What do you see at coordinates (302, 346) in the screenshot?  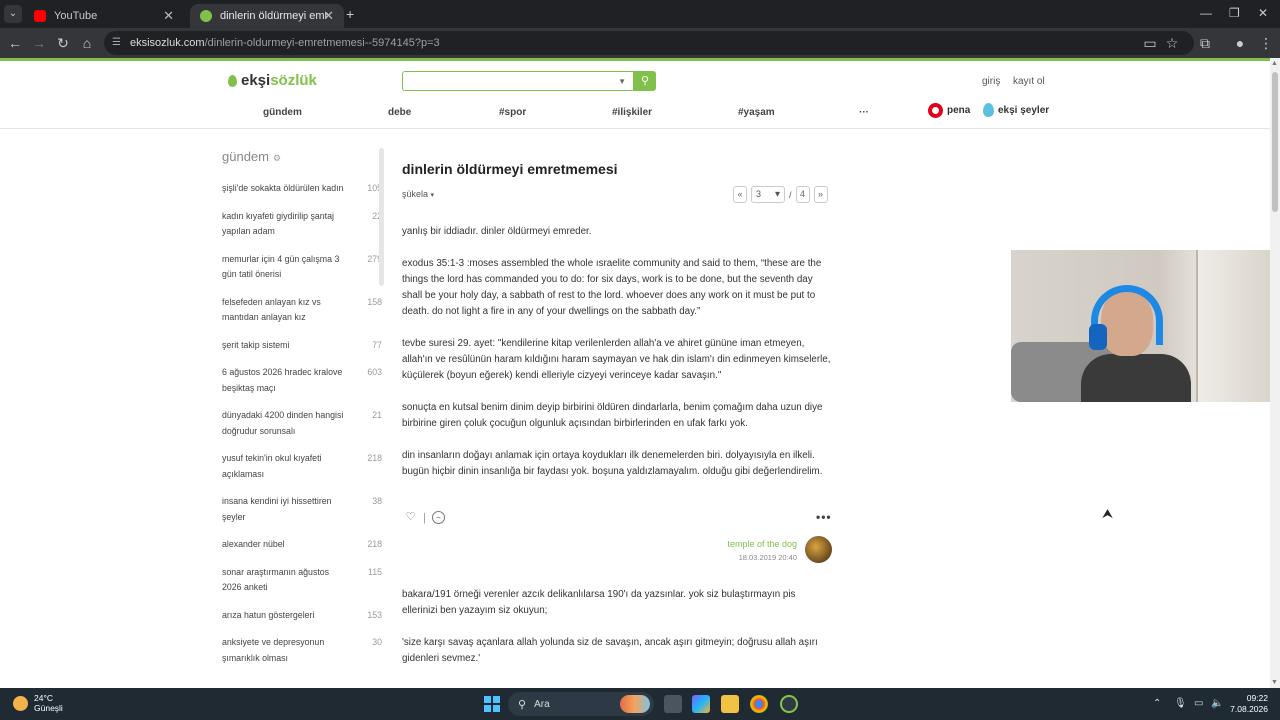 I see `sidebar-item: şerit takip sistemi 77` at bounding box center [302, 346].